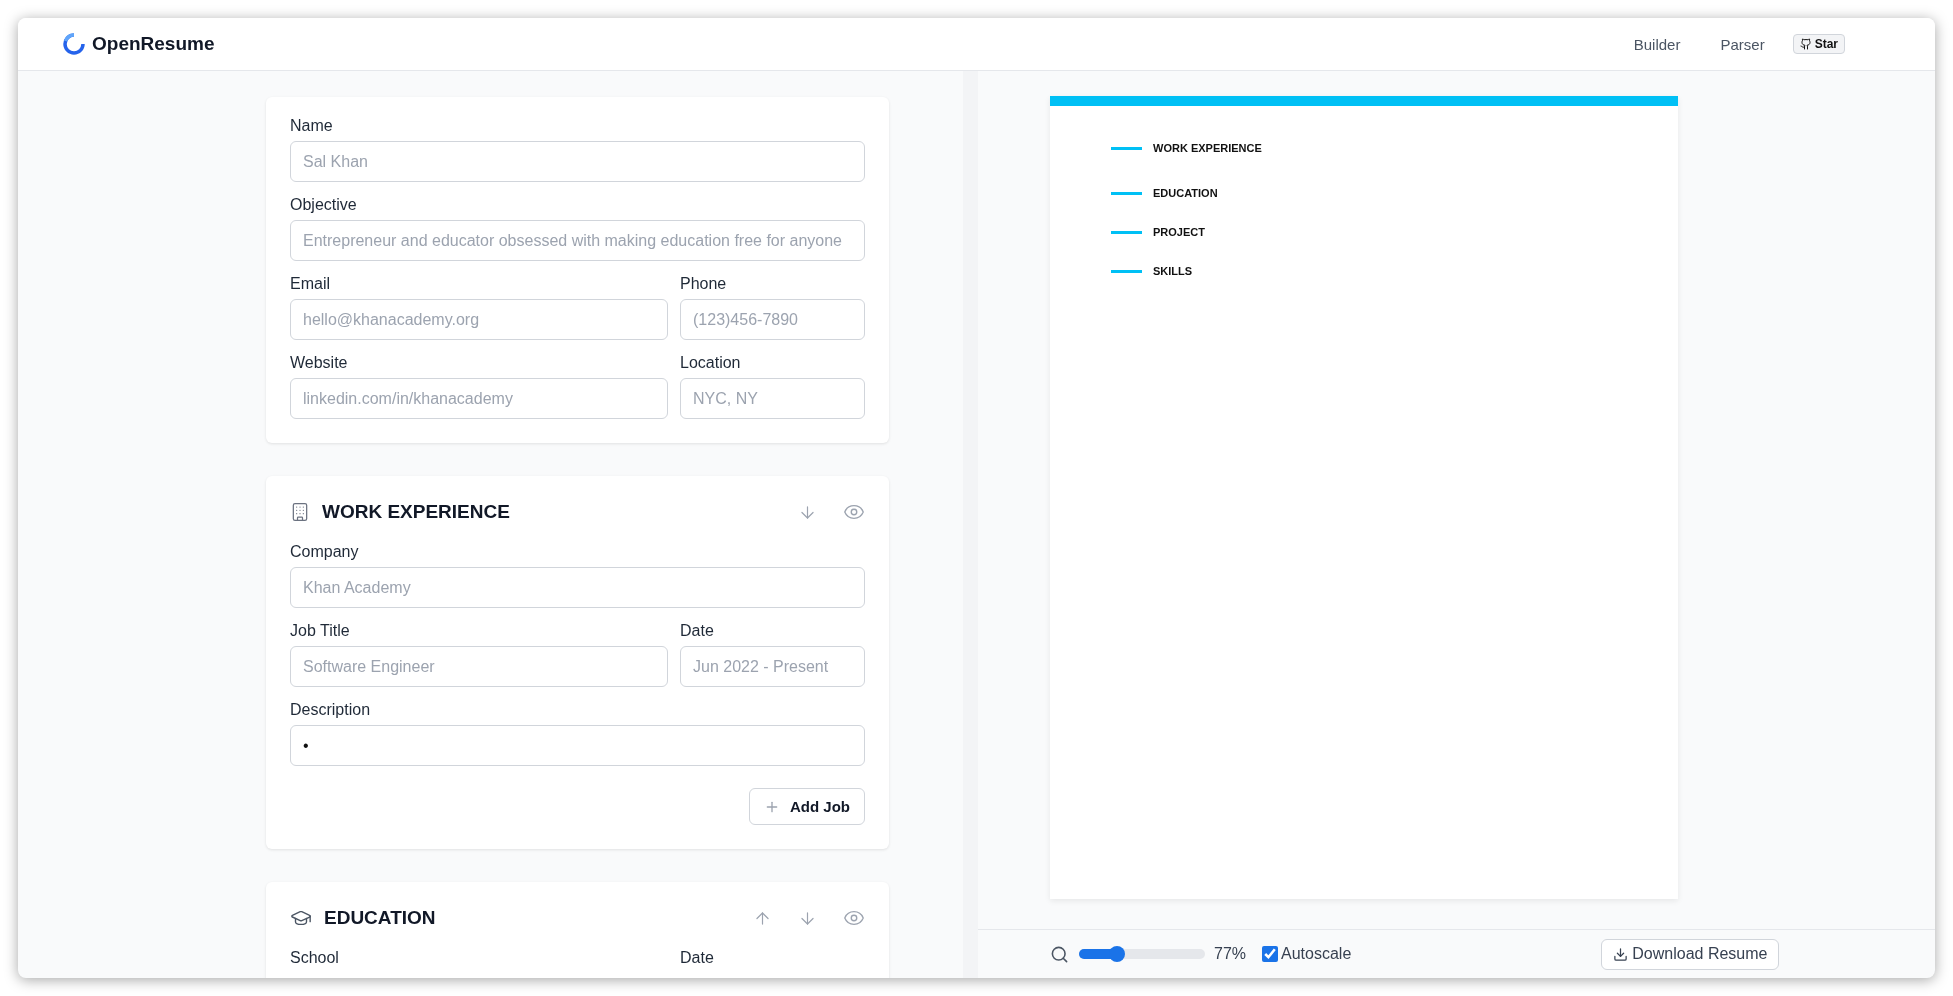  Describe the element at coordinates (325, 552) in the screenshot. I see `field-label: Company` at that location.